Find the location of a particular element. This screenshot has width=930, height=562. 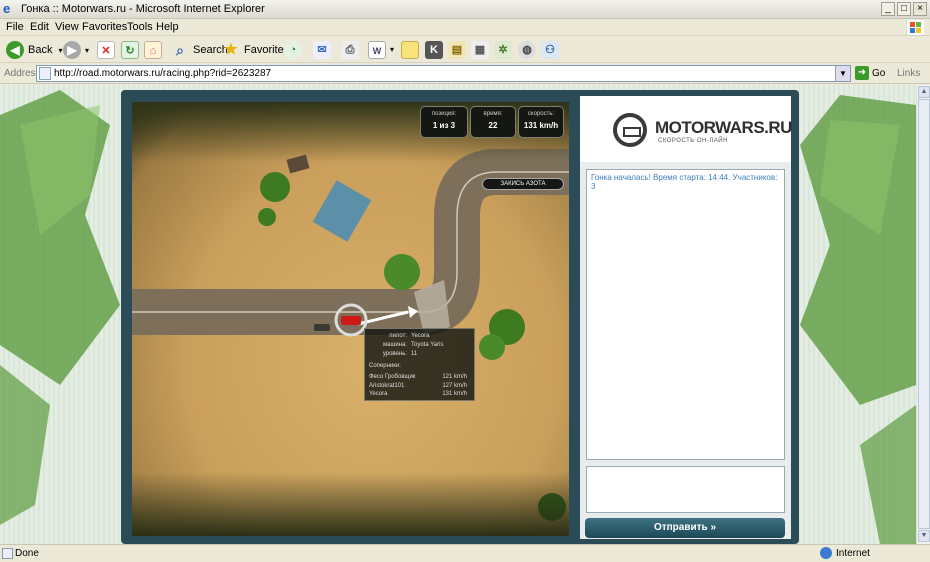

logo-subtitle: СКОРОСТЬ ОН-ЛАЙН is located at coordinates (693, 141).